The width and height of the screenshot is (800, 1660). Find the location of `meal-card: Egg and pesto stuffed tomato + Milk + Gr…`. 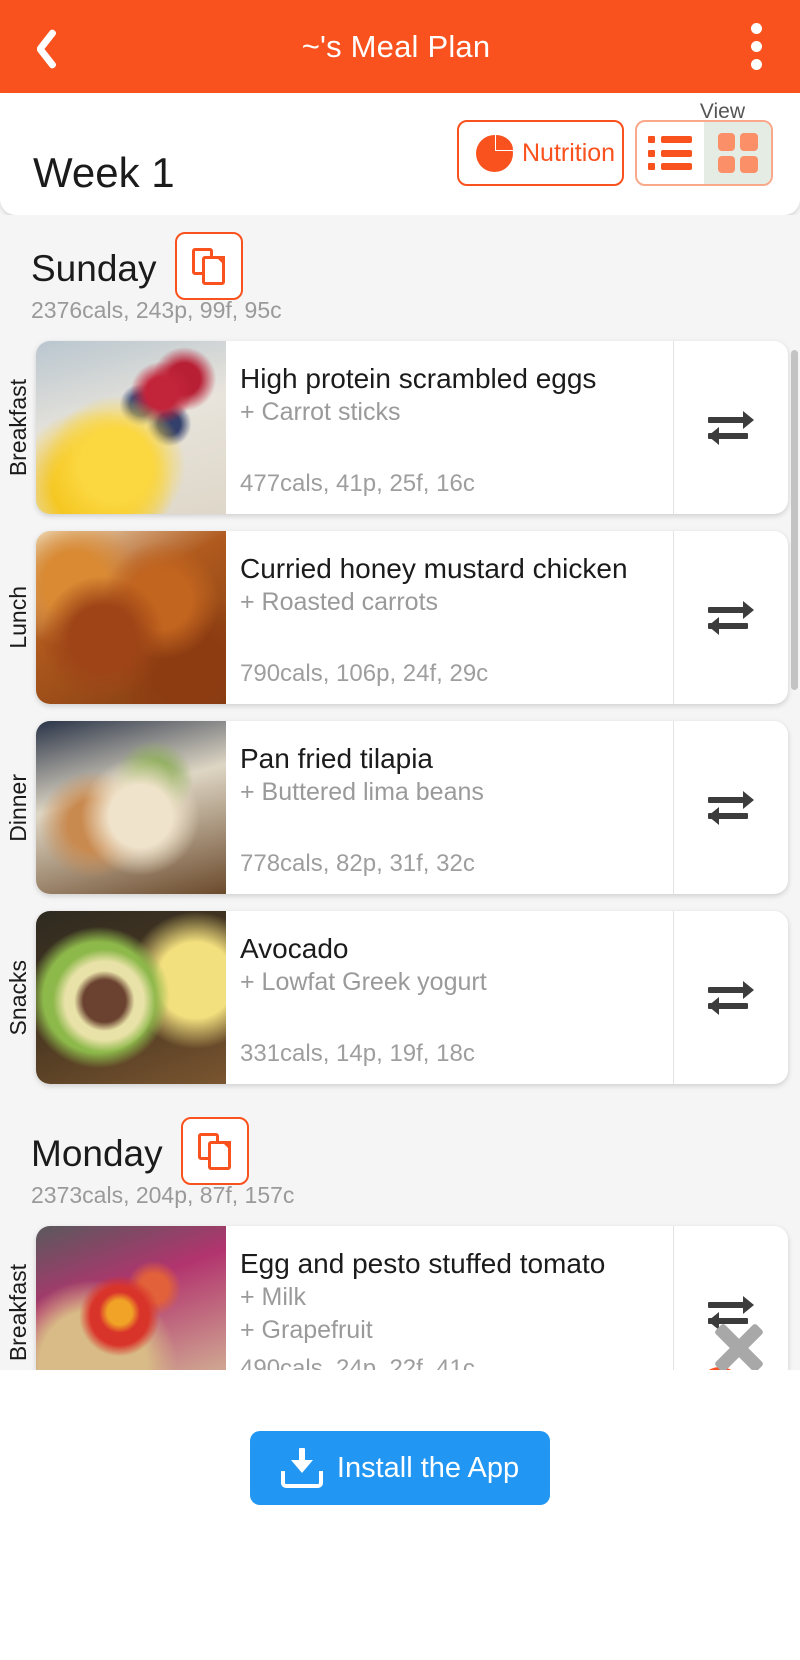

meal-card: Egg and pesto stuffed tomato + Milk + Gr… is located at coordinates (412, 1298).